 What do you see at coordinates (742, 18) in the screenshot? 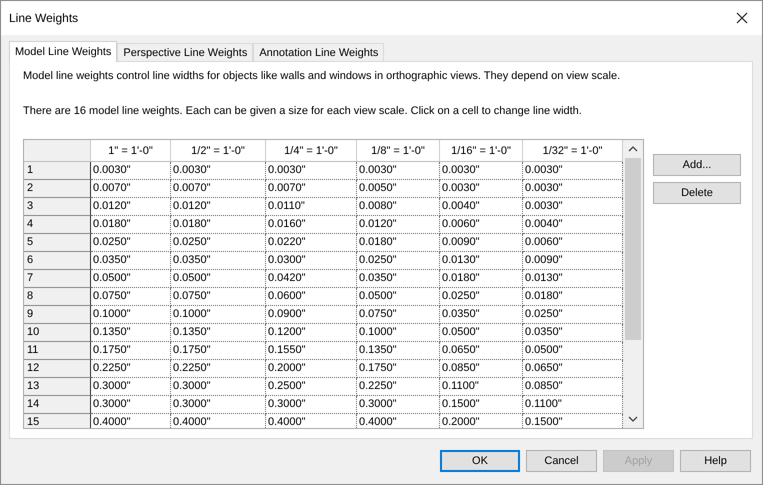
I see `close-icon` at bounding box center [742, 18].